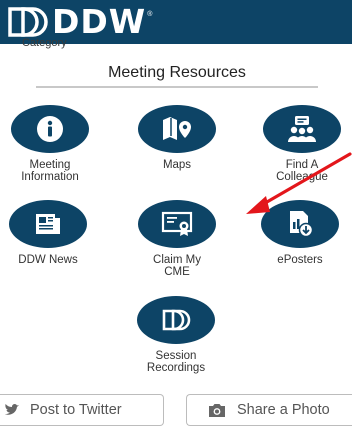 The image size is (352, 426). I want to click on share-bar: Post to Twitter Share a Photo, so click(176, 410).